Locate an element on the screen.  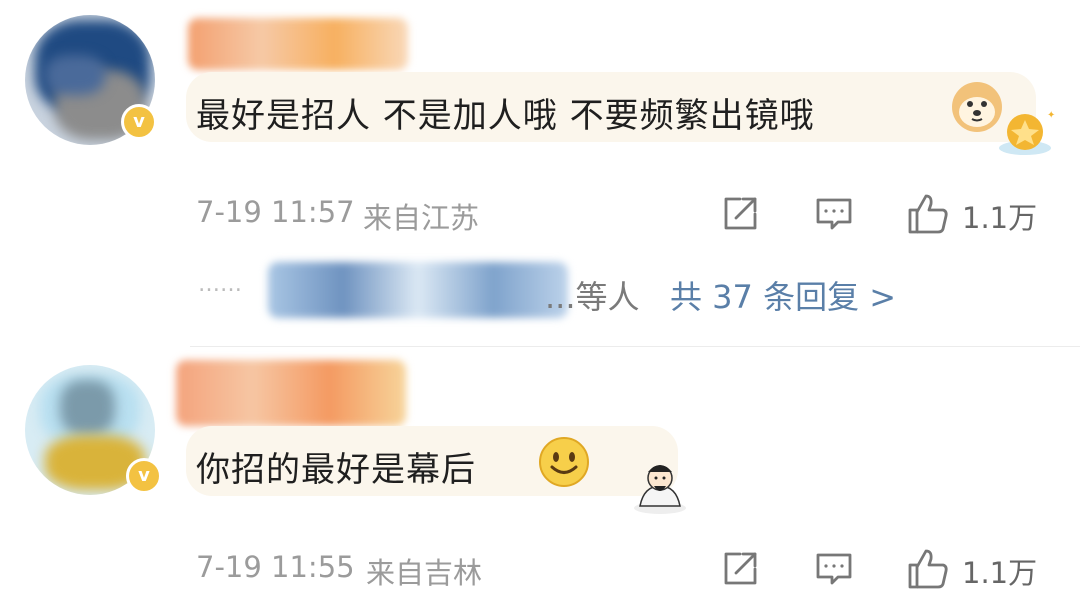
comment-text: 最好是招人 不是加人哦 不要频繁出镜哦 is located at coordinates (505, 116).